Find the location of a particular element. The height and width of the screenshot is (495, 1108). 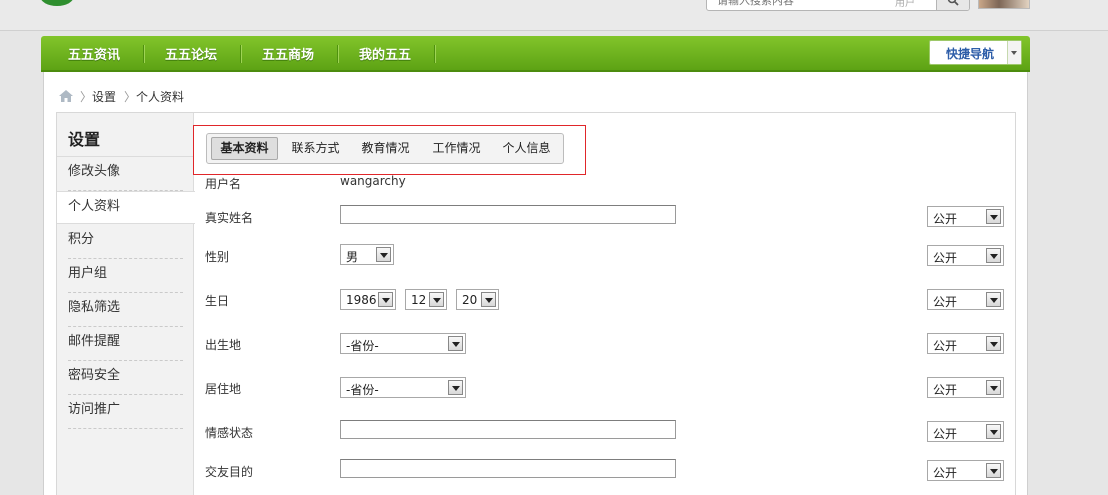

birthplace-label: 出生地 is located at coordinates (223, 345).